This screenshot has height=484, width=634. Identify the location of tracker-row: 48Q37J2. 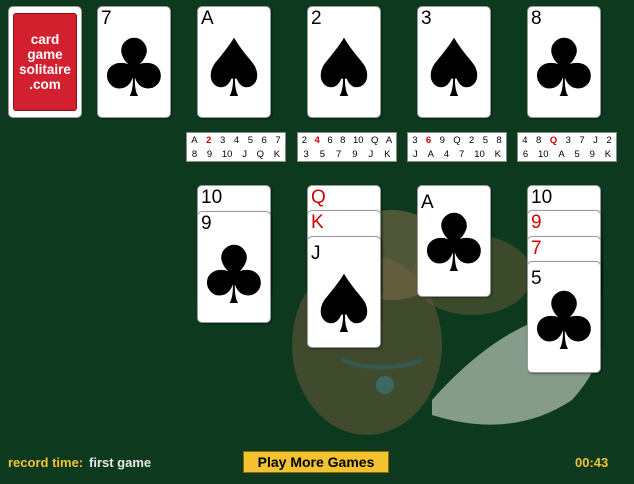
(567, 140).